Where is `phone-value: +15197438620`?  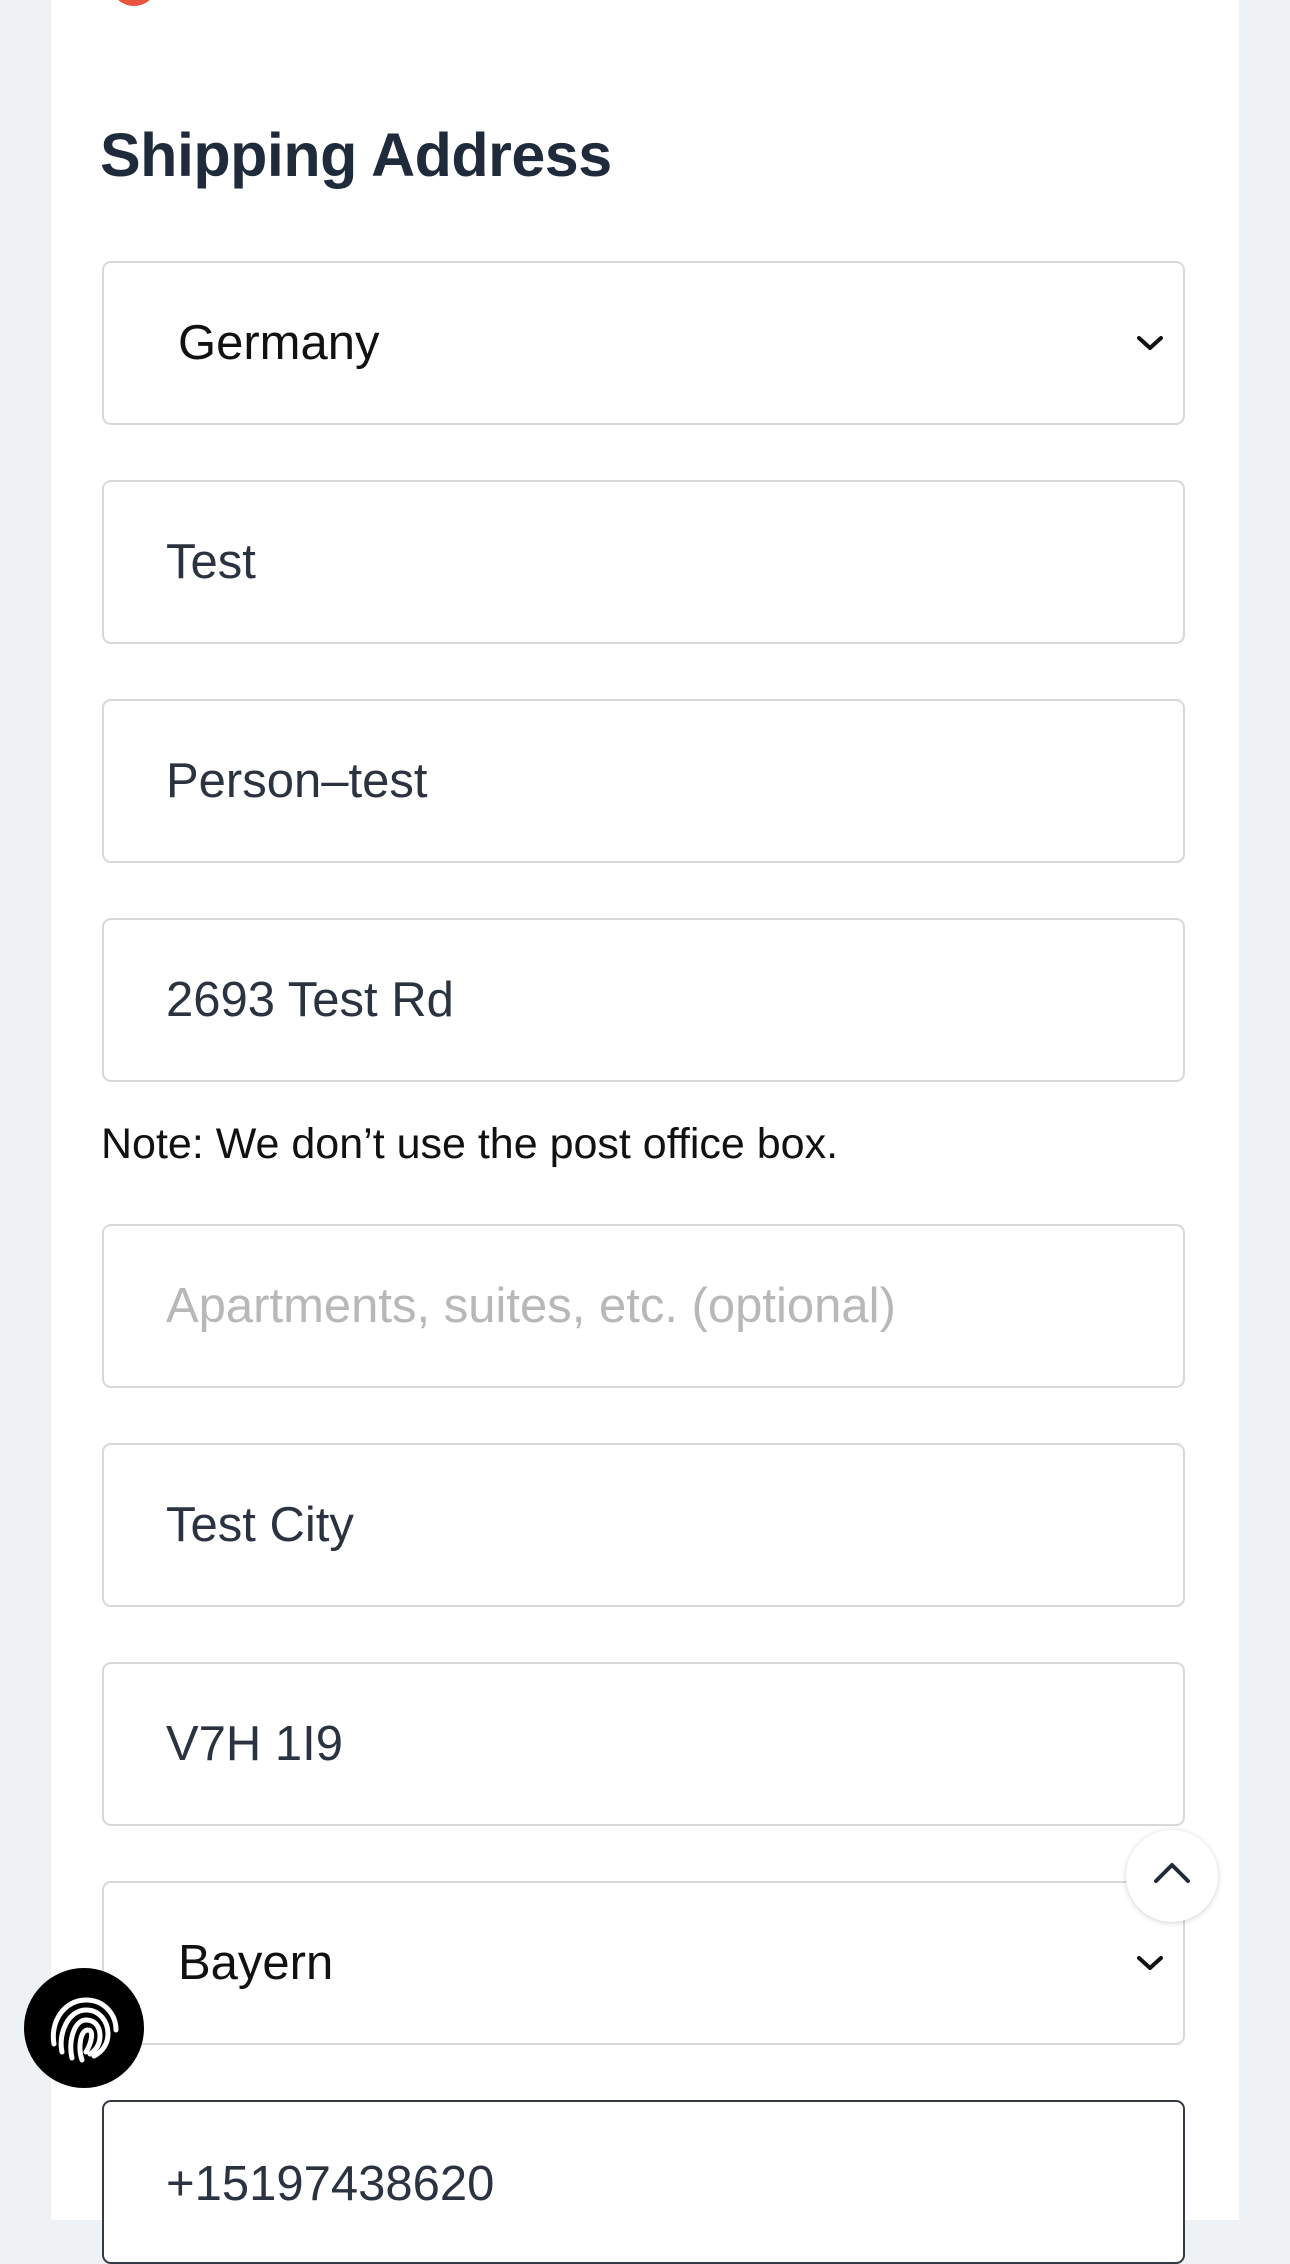
phone-value: +15197438620 is located at coordinates (330, 2184).